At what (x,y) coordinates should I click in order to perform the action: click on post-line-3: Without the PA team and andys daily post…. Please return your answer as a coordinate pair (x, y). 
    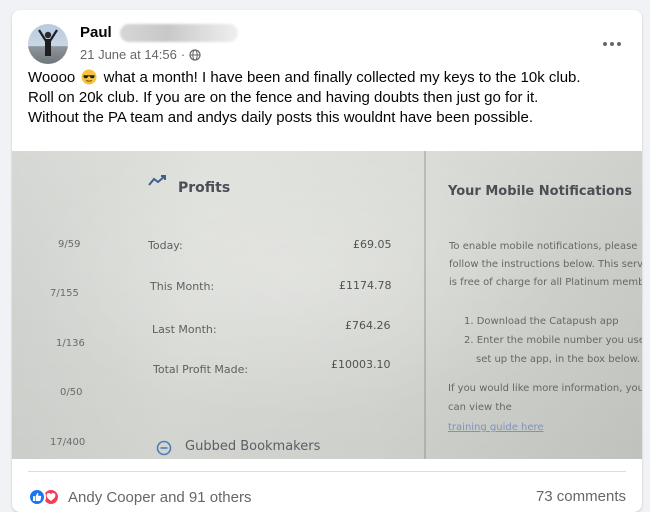
    Looking at the image, I should click on (281, 117).